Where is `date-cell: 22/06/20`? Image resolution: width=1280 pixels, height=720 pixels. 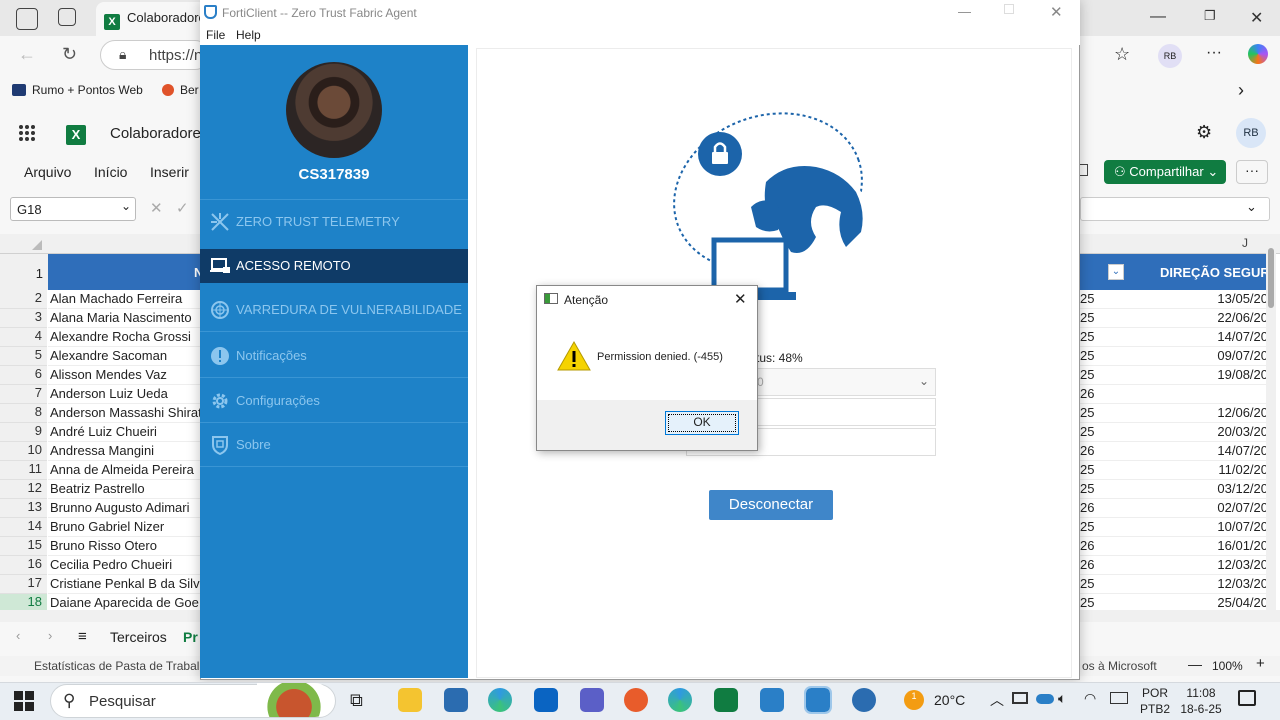
date-cell: 22/06/20 is located at coordinates (1199, 318).